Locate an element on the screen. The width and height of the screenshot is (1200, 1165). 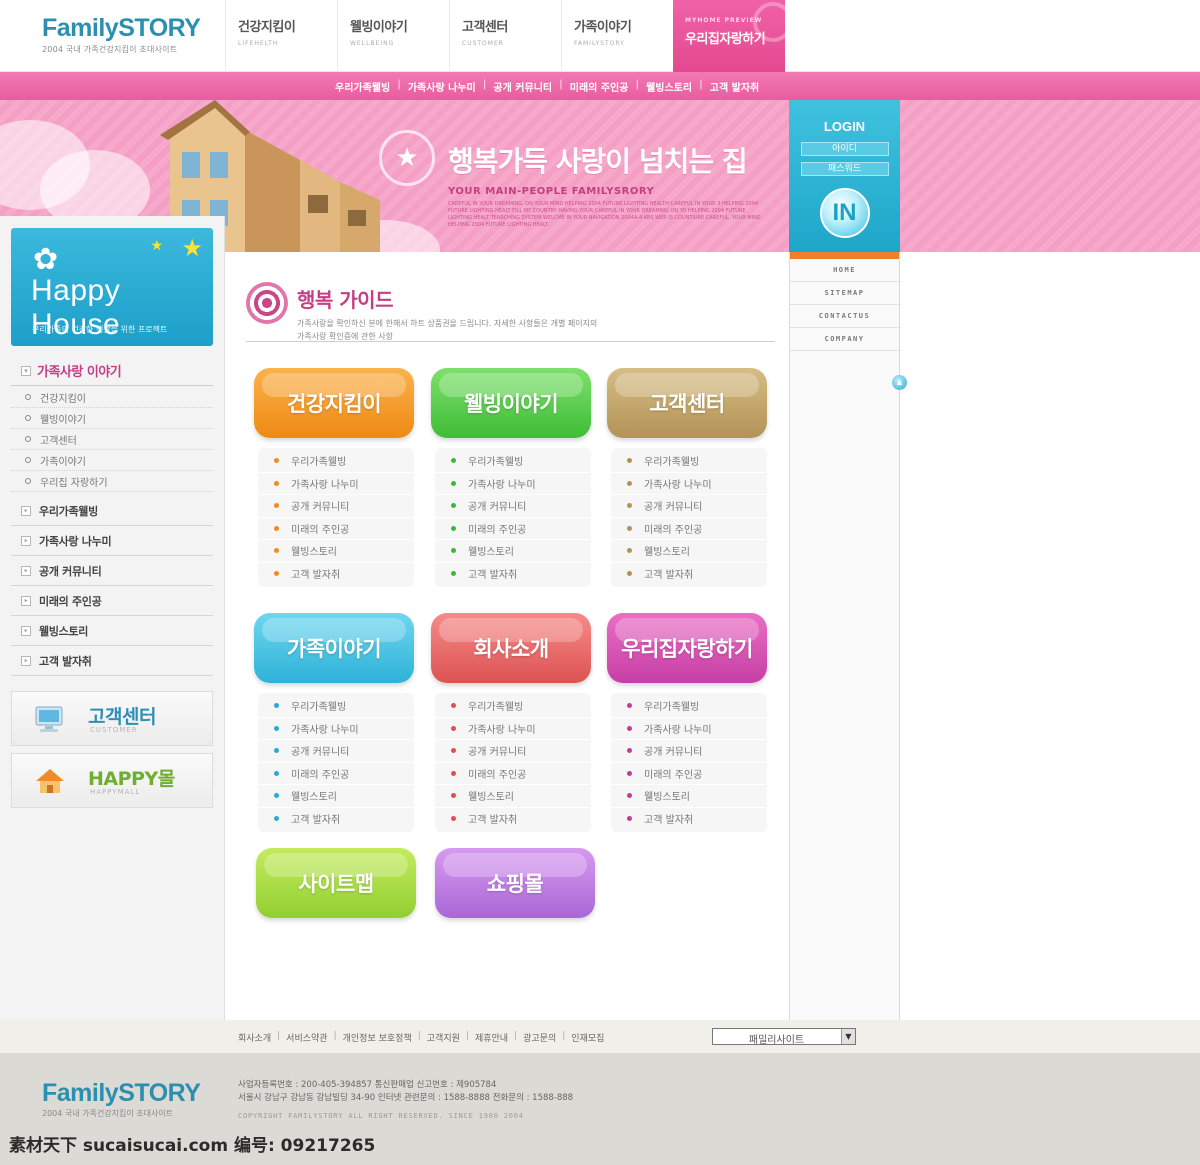
sidebar-section-title: ▾ 가족사랑 이야기 is located at coordinates (112, 371).